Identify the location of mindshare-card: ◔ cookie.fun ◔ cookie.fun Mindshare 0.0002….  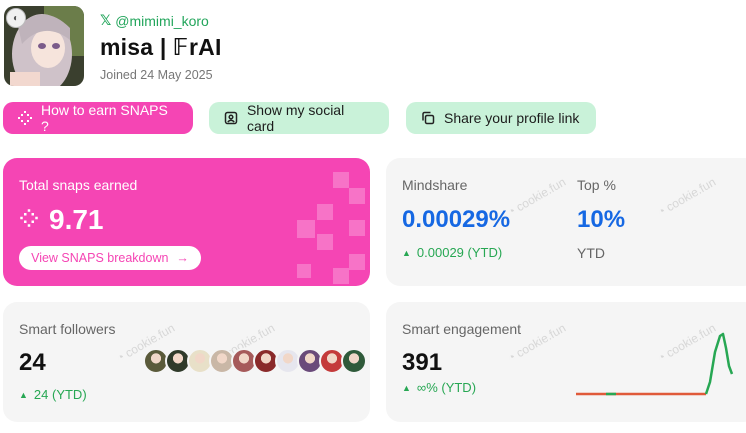
(566, 222).